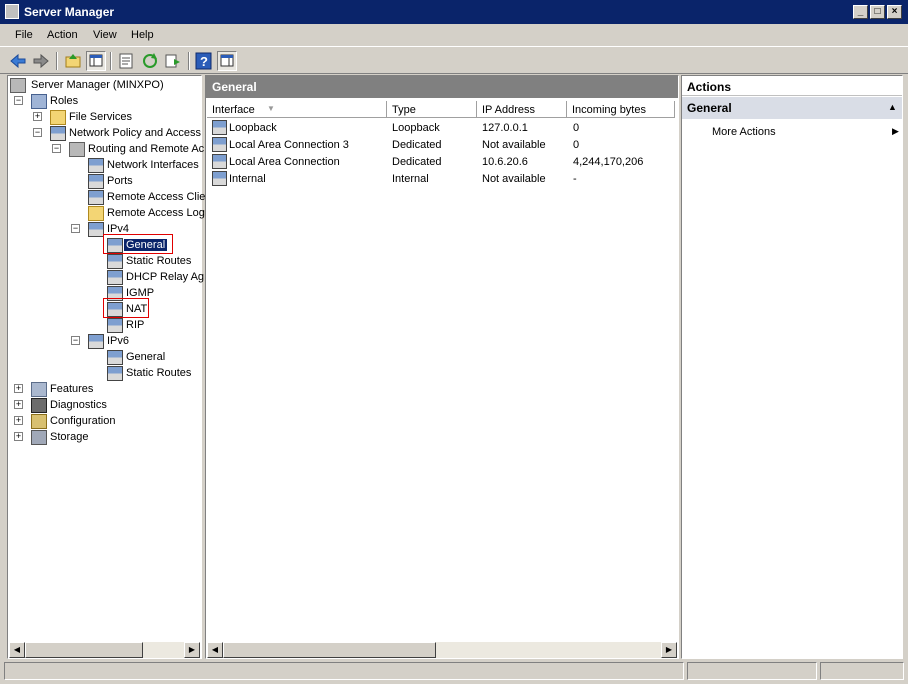 The width and height of the screenshot is (908, 684). I want to click on show-hide-action-pane-button, so click(227, 61).